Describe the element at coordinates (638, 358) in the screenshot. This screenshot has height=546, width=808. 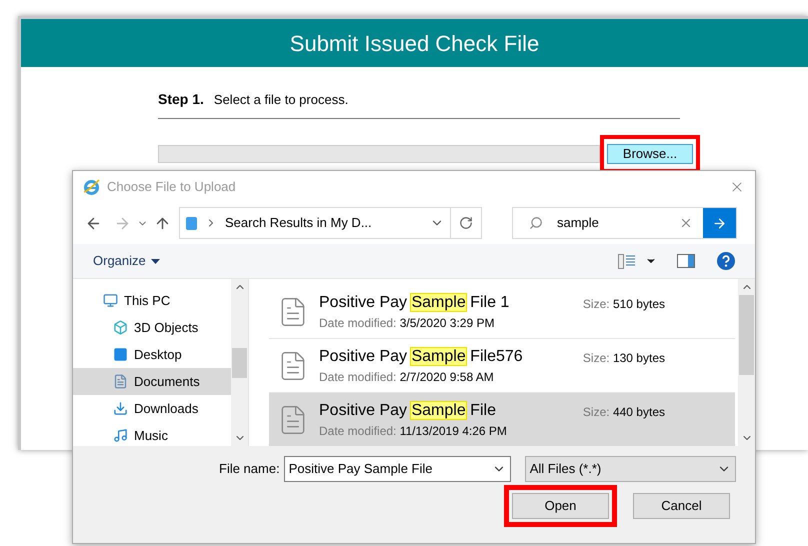
I see `size-value: 130 bytes` at that location.